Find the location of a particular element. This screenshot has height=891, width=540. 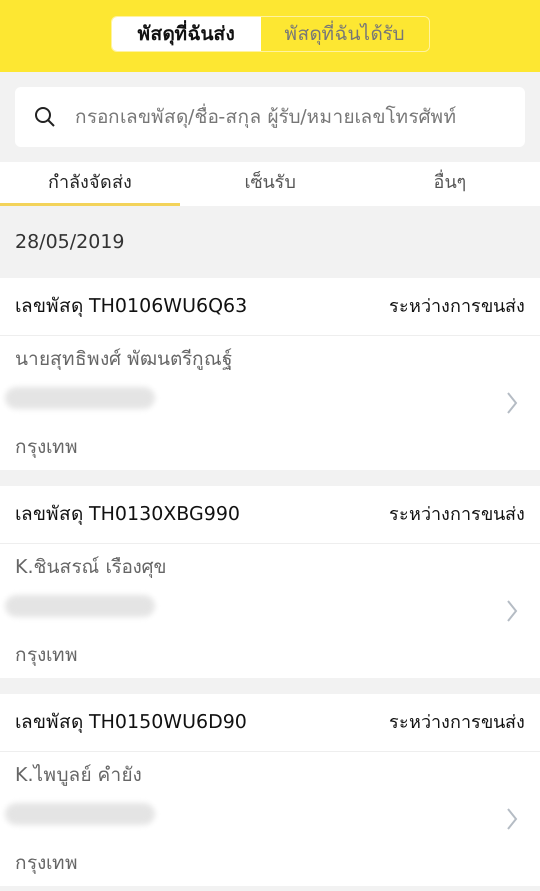

status-tab: เซ็นรับ is located at coordinates (270, 184).